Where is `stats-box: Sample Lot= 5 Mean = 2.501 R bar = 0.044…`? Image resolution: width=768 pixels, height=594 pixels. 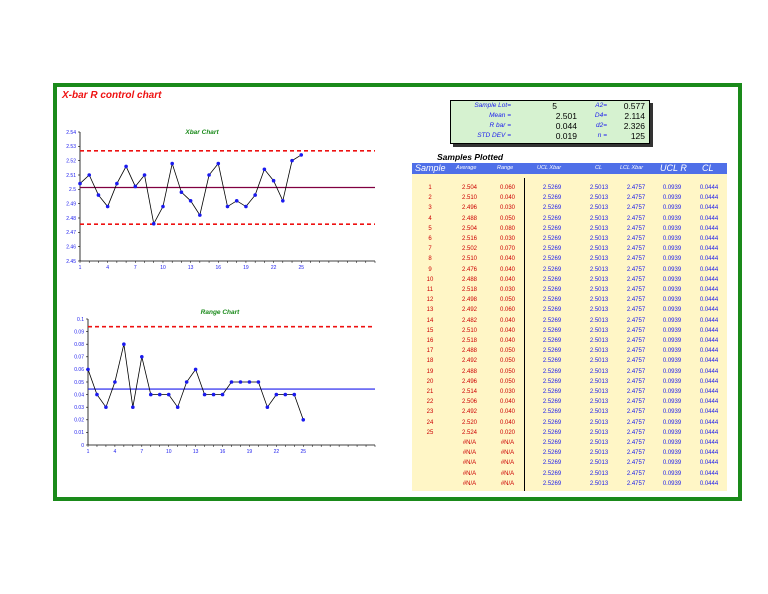 stats-box: Sample Lot= 5 Mean = 2.501 R bar = 0.044… is located at coordinates (550, 122).